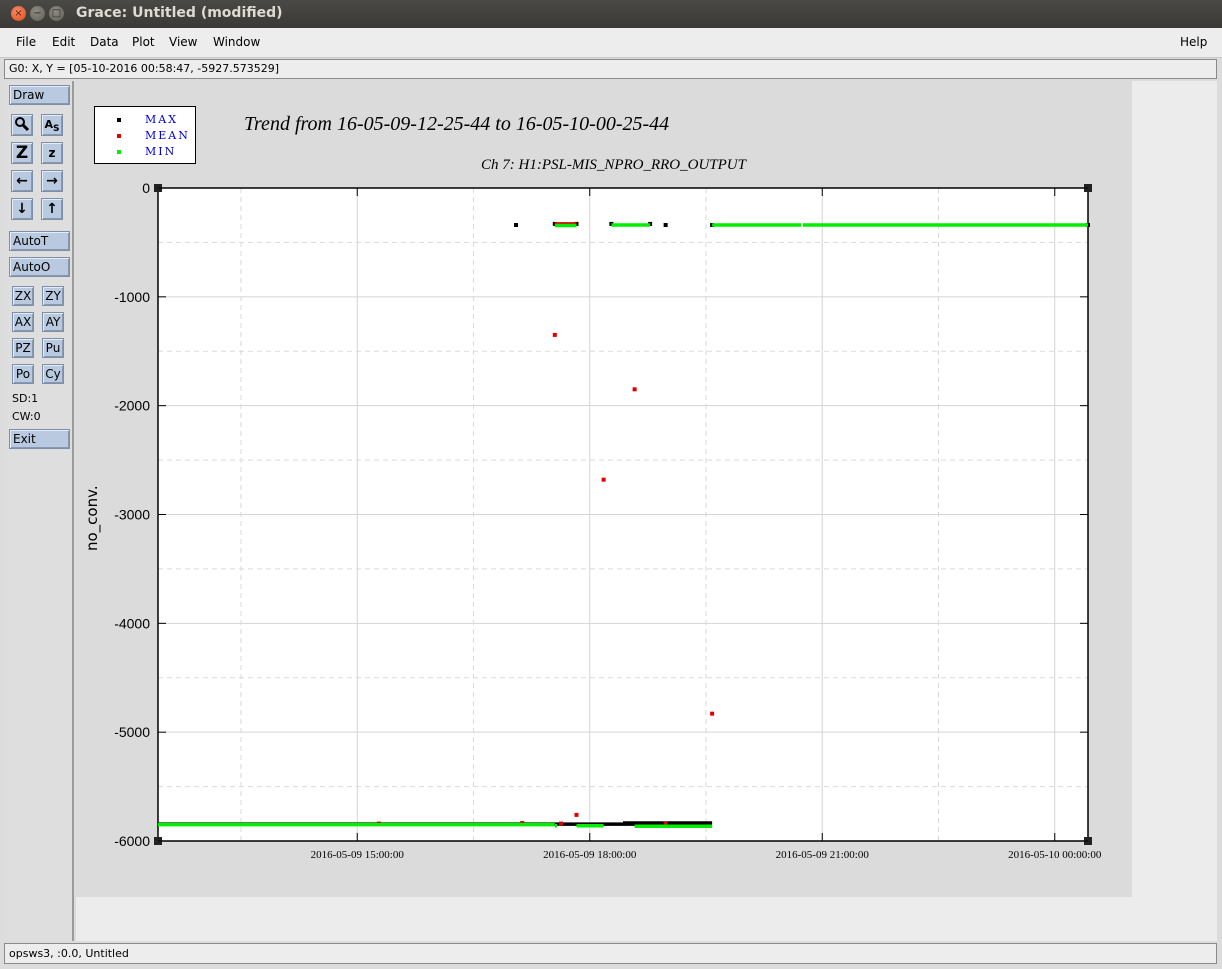 This screenshot has width=1222, height=969. Describe the element at coordinates (179, 13) in the screenshot. I see `window-title: Grace: Untitled (modified)` at that location.